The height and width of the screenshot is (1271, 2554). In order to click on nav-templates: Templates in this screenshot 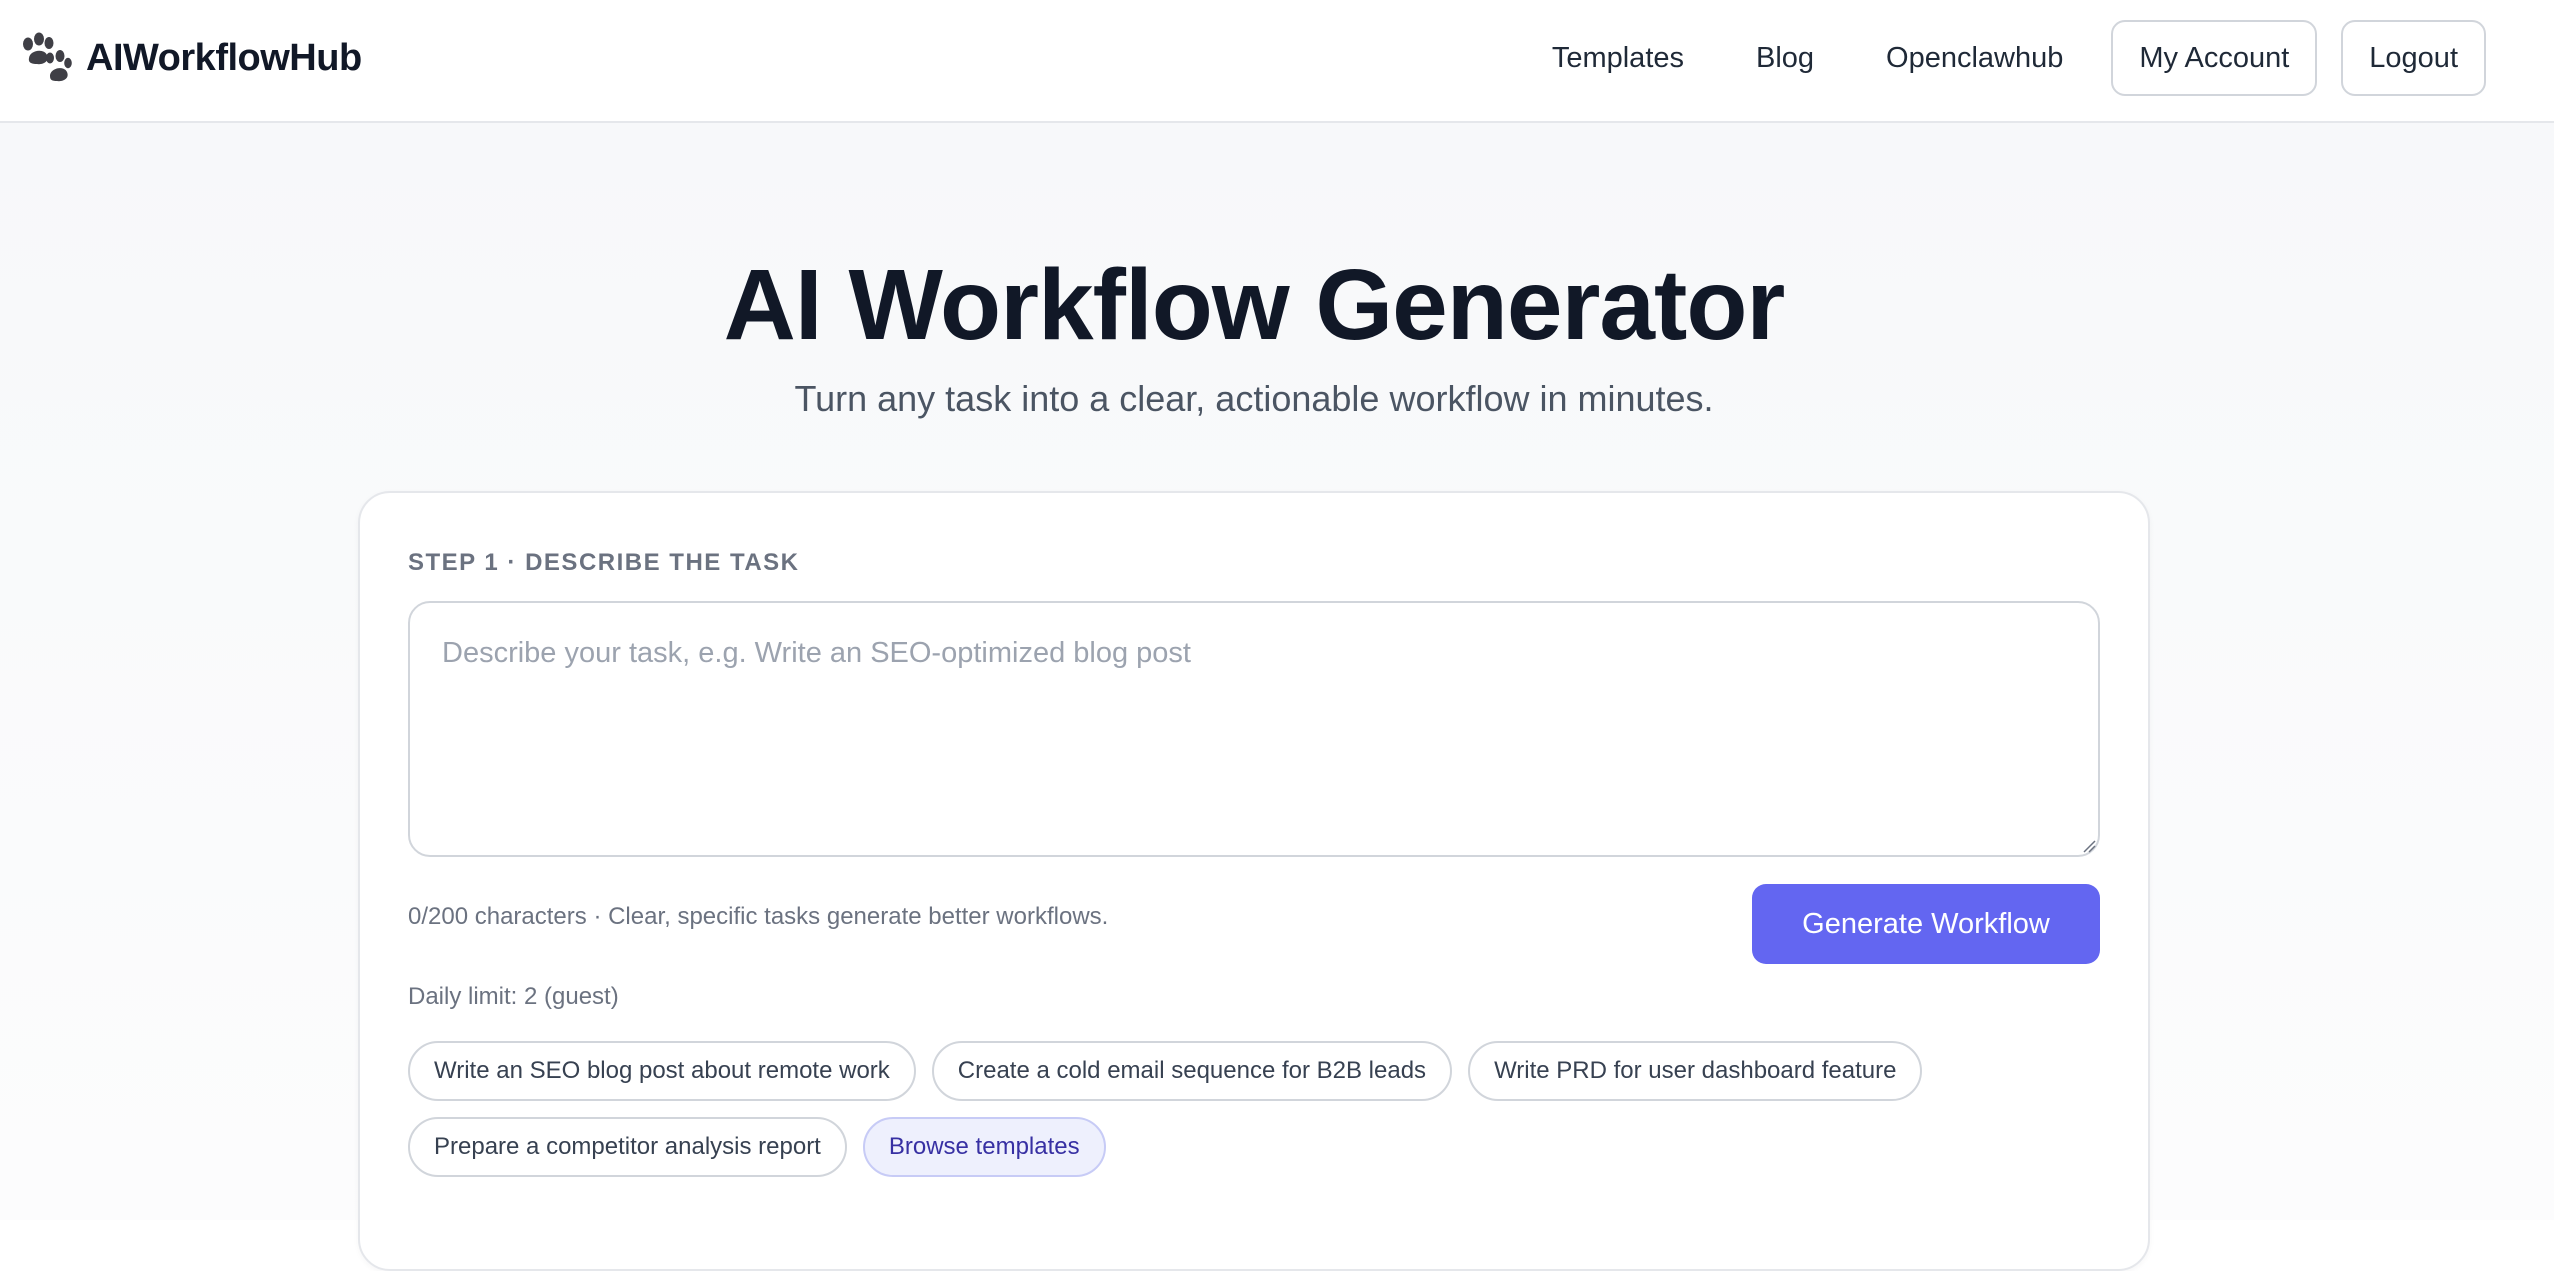, I will do `click(1618, 58)`.